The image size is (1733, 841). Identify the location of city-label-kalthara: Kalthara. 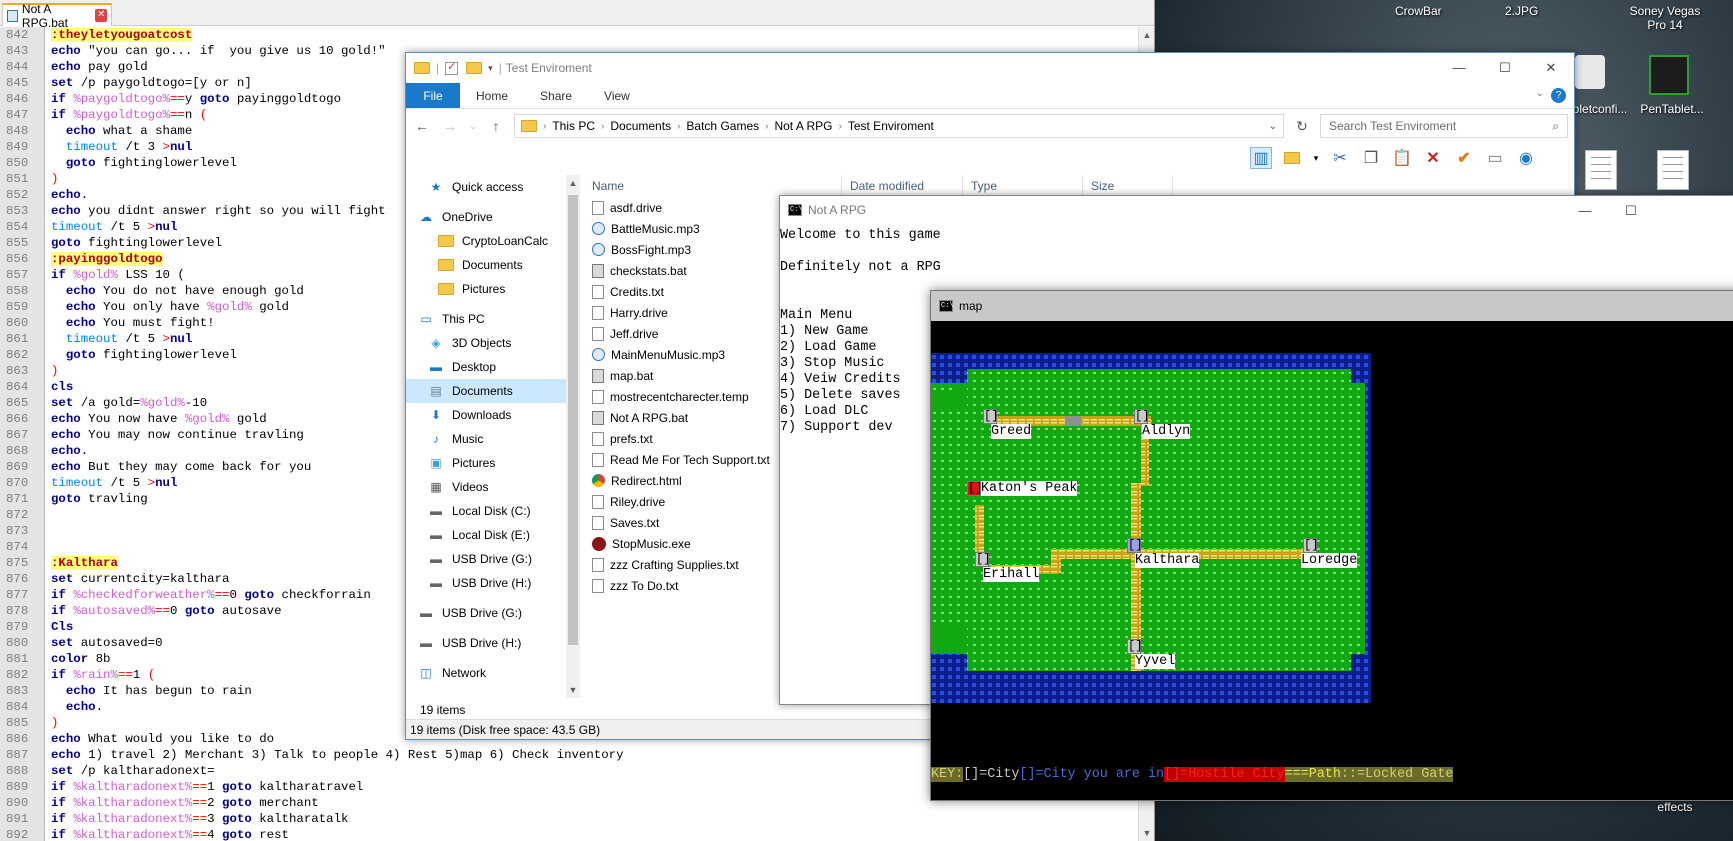
(1167, 560).